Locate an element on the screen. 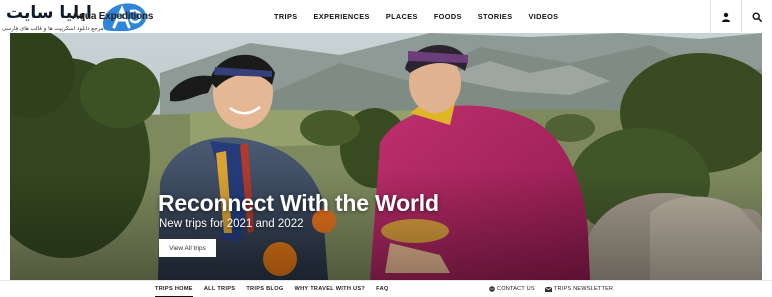 This screenshot has height=297, width=772. nav-trips: TRIPS is located at coordinates (286, 16).